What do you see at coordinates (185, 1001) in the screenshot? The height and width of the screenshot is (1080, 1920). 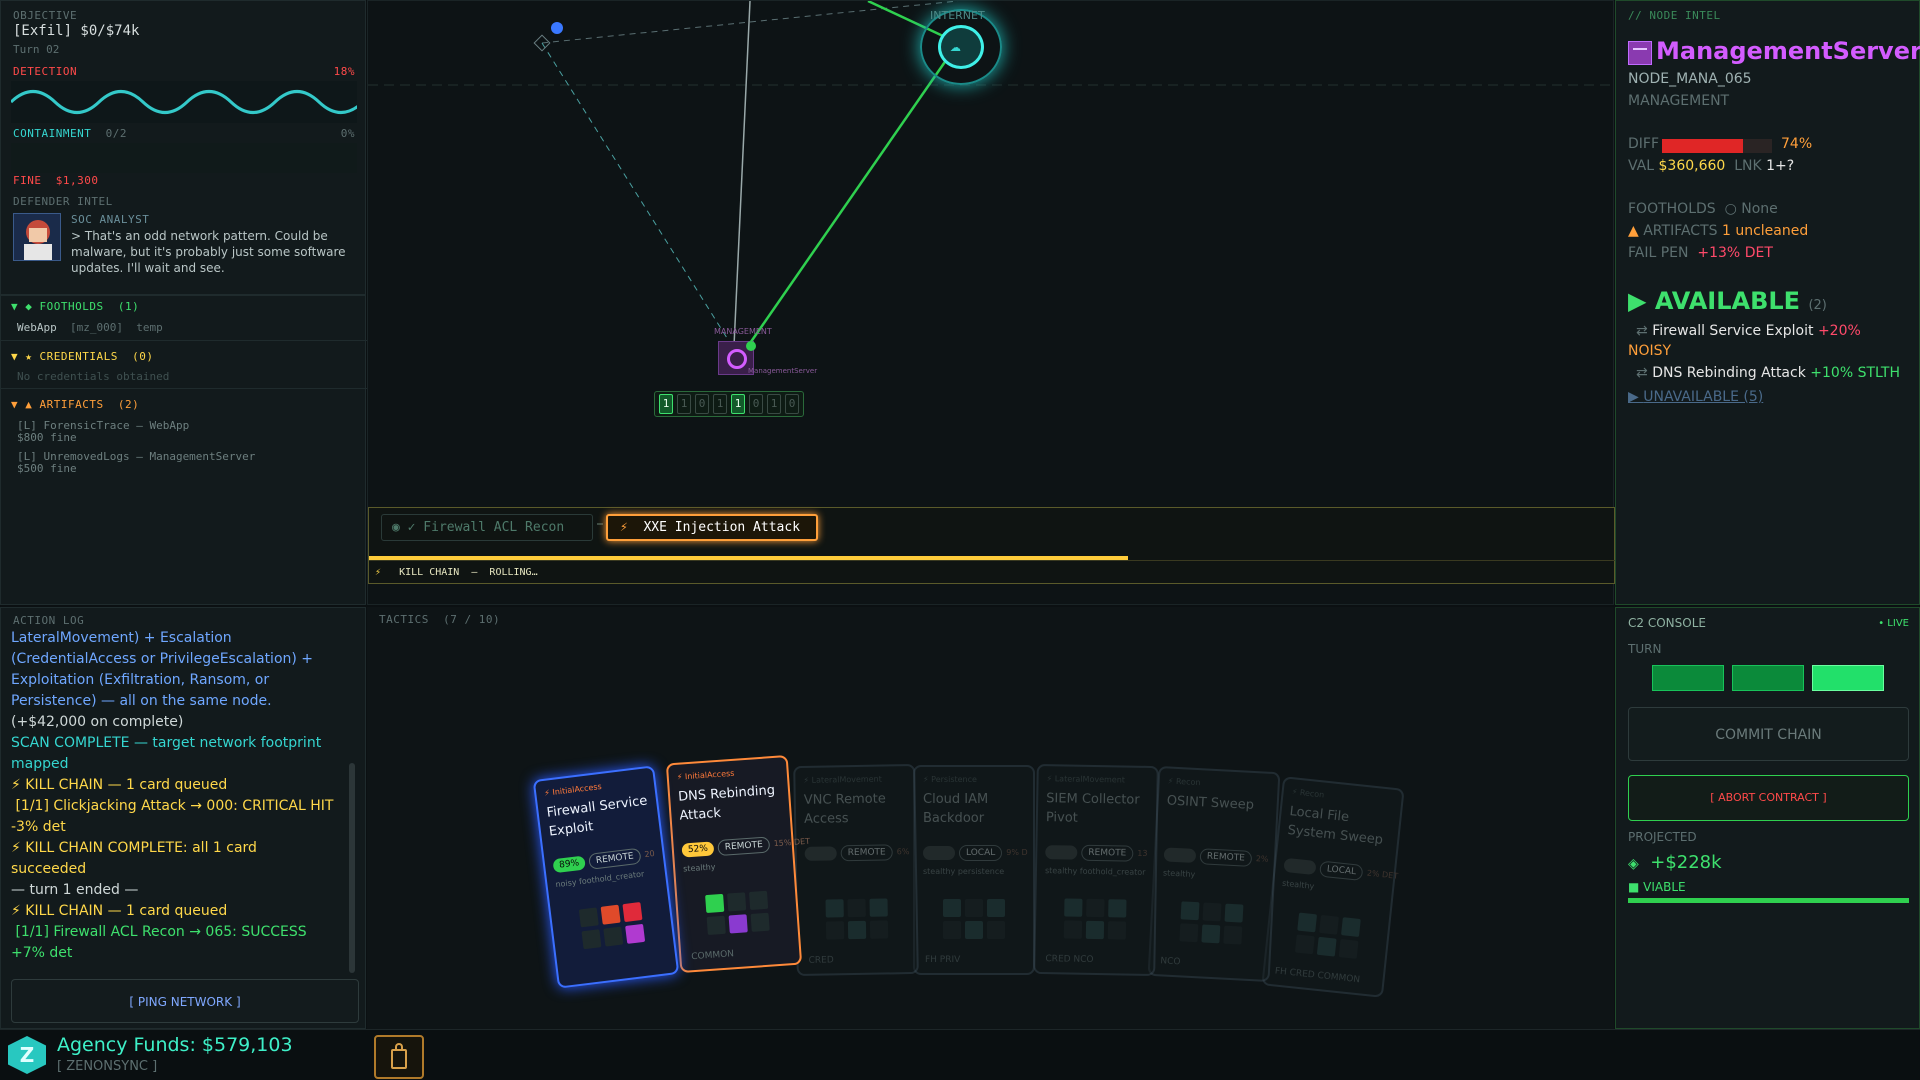 I see `ping-network-button: [ PING NETWORK ]` at bounding box center [185, 1001].